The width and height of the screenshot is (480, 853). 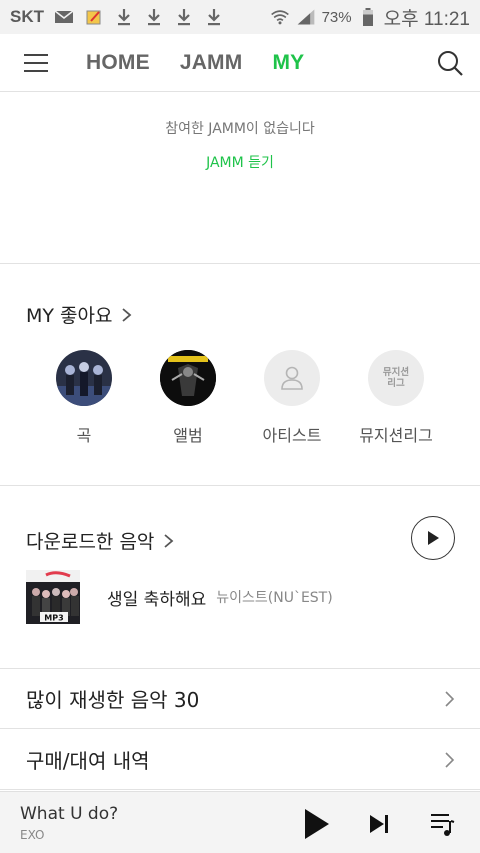 I want to click on artist-placeholder, so click(x=292, y=378).